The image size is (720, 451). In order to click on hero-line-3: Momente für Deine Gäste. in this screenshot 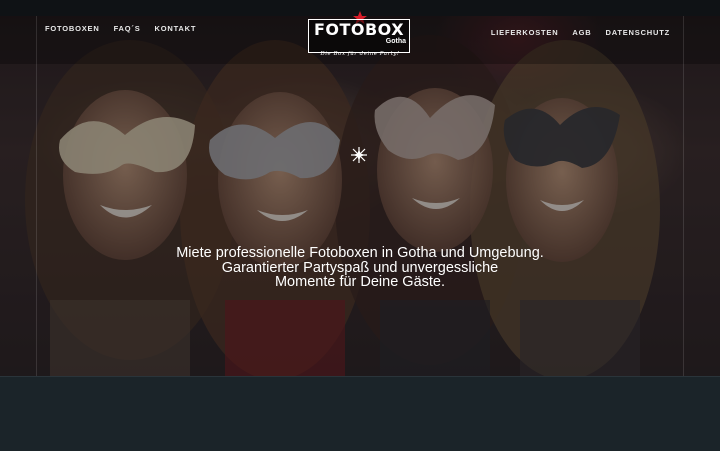, I will do `click(360, 282)`.